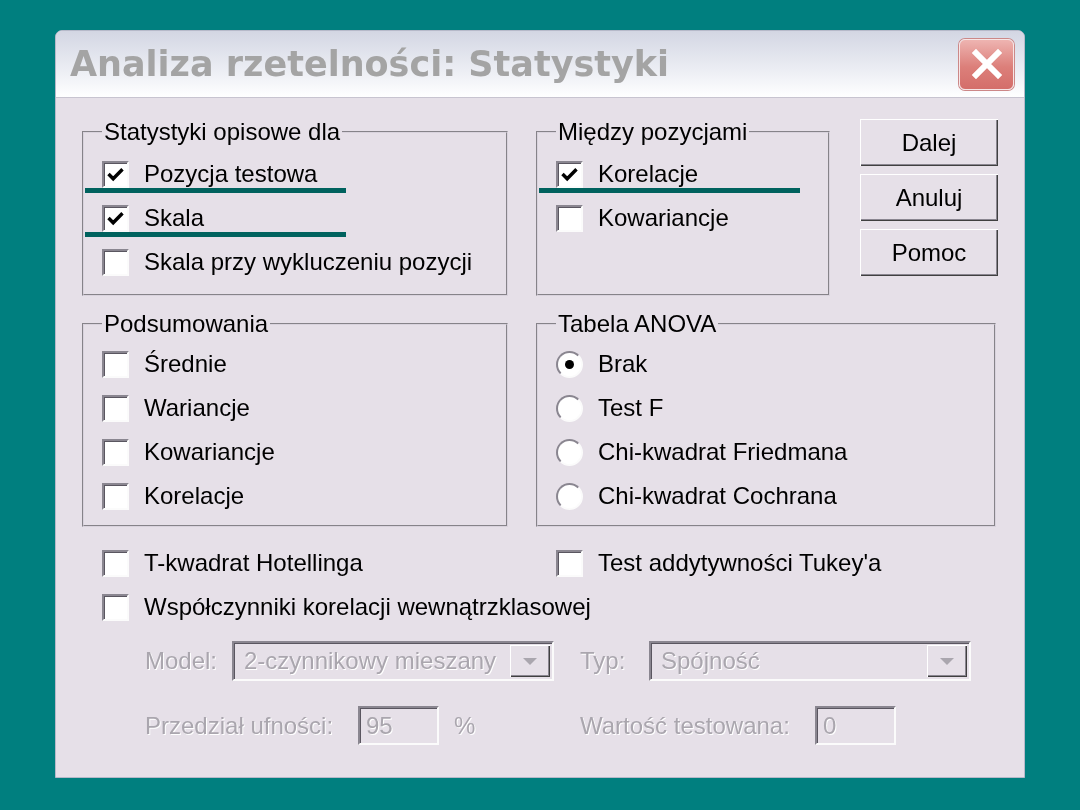 This screenshot has height=810, width=1080. I want to click on group-title: Podsumowania, so click(186, 324).